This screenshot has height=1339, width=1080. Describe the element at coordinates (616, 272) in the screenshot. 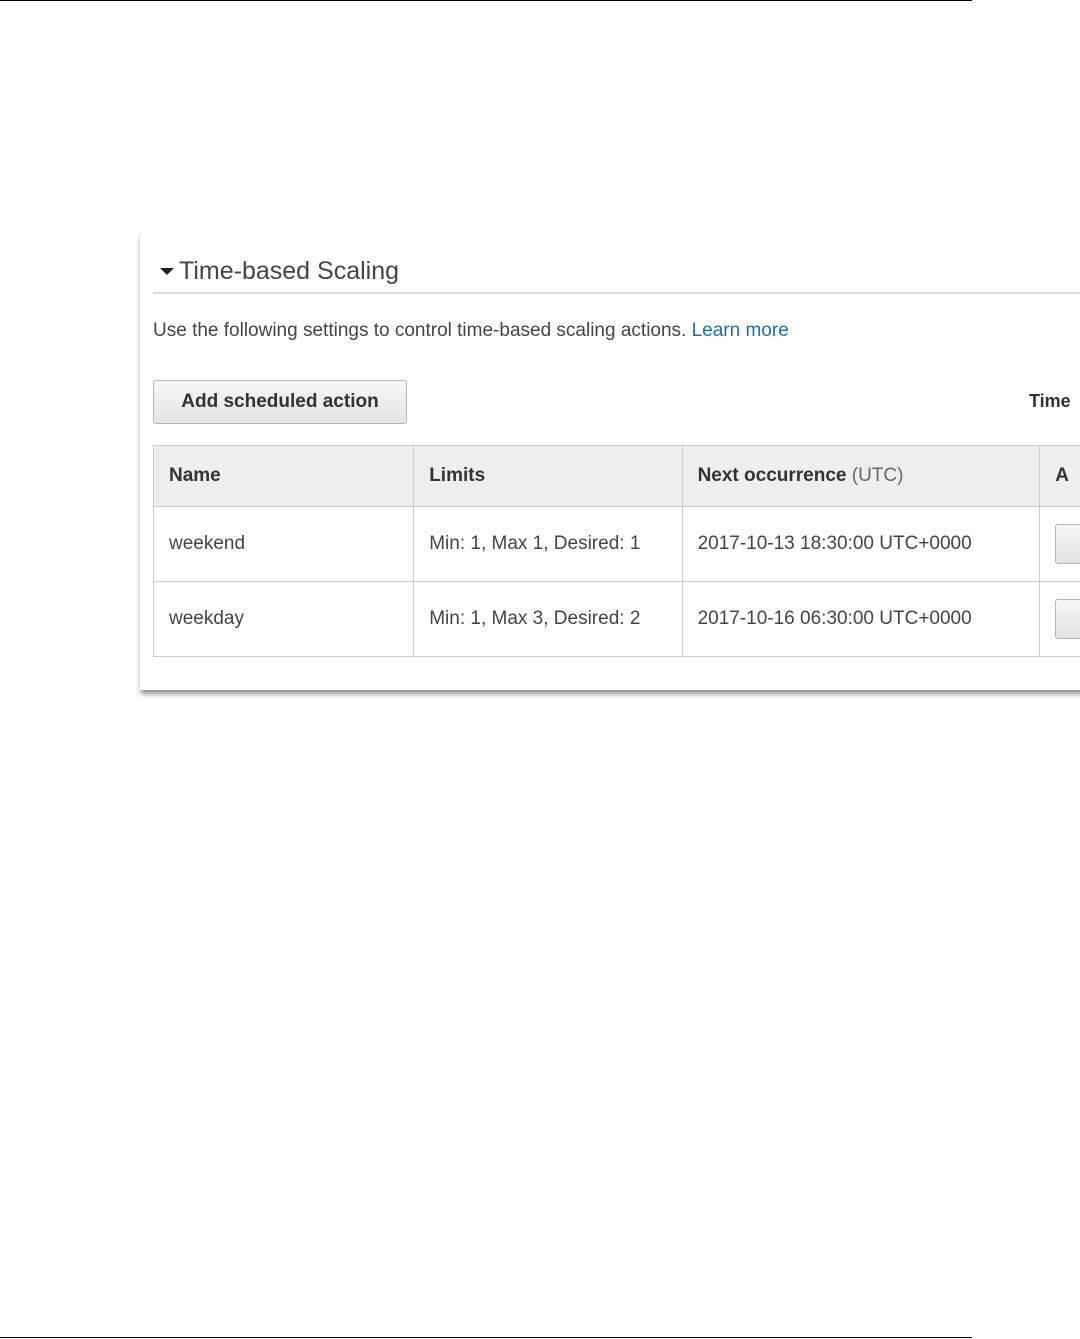

I see `section-header: Time-based Scaling` at that location.